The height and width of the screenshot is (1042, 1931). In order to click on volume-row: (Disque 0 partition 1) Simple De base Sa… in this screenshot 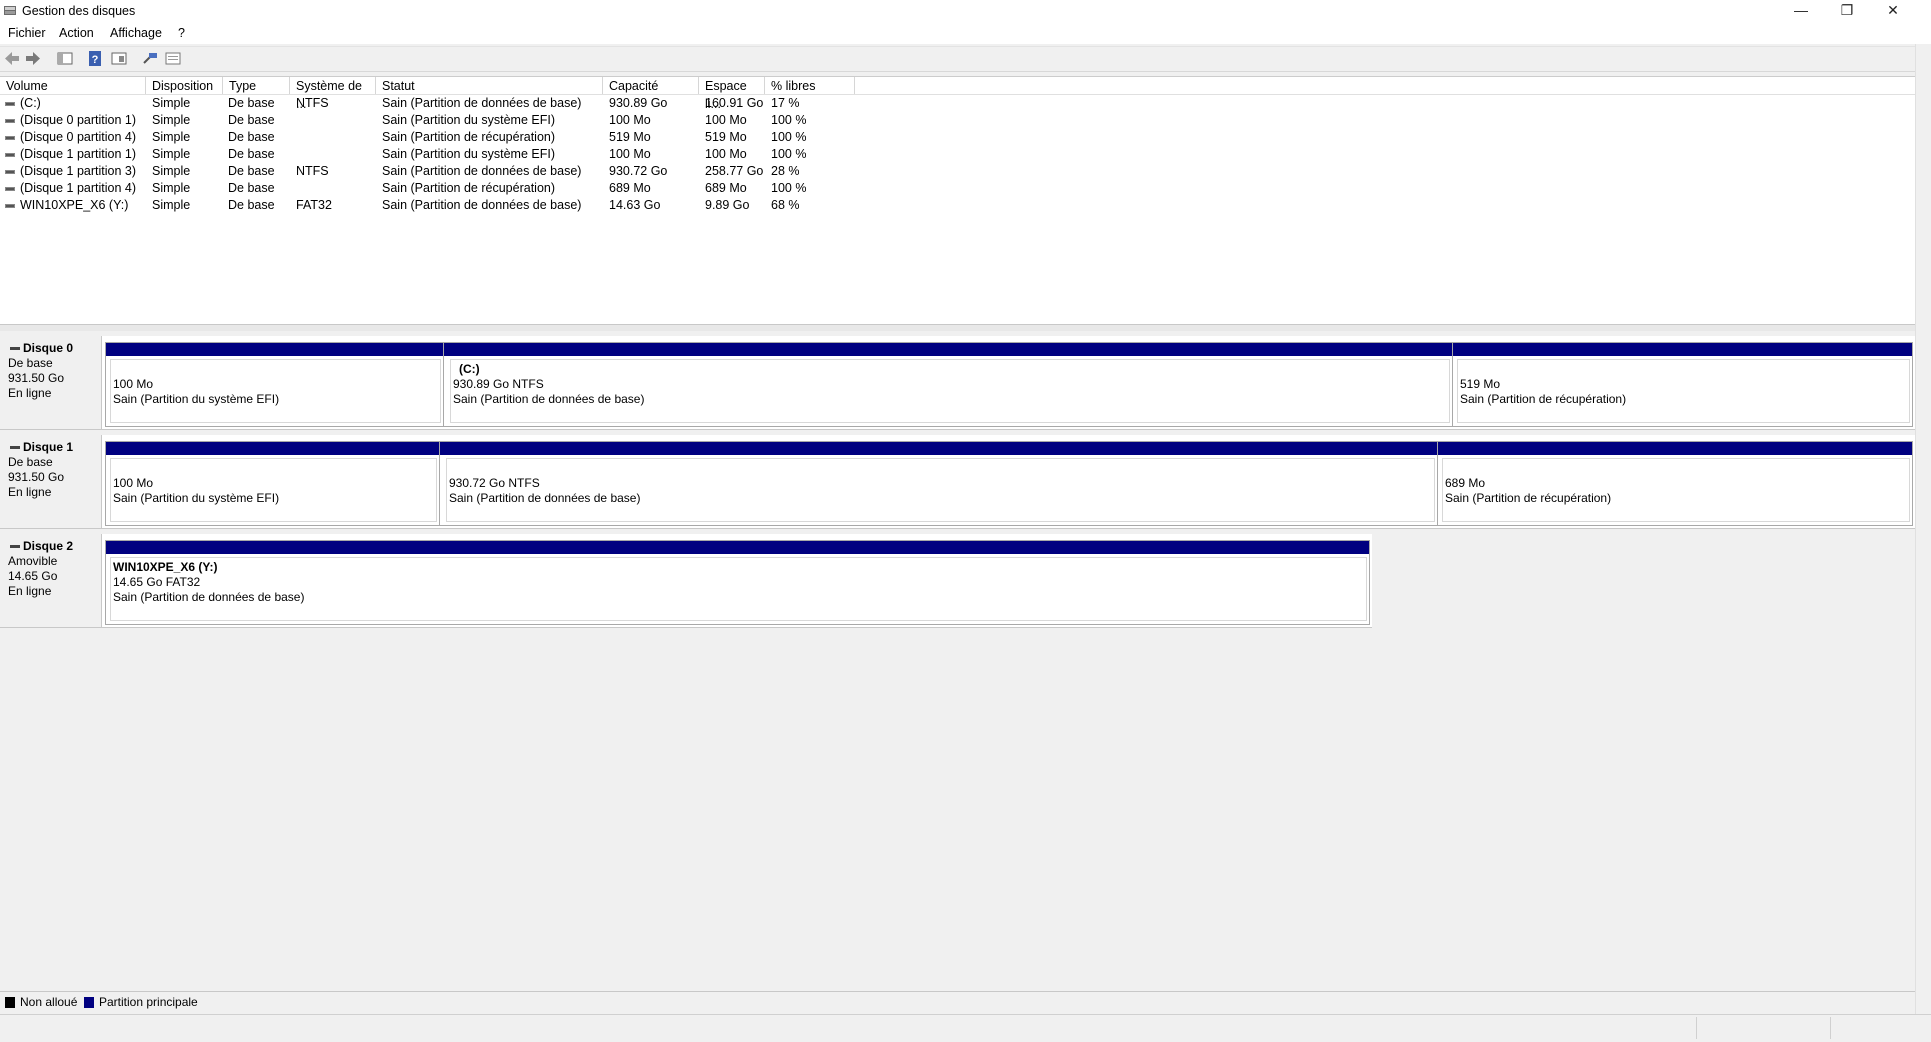, I will do `click(957, 120)`.